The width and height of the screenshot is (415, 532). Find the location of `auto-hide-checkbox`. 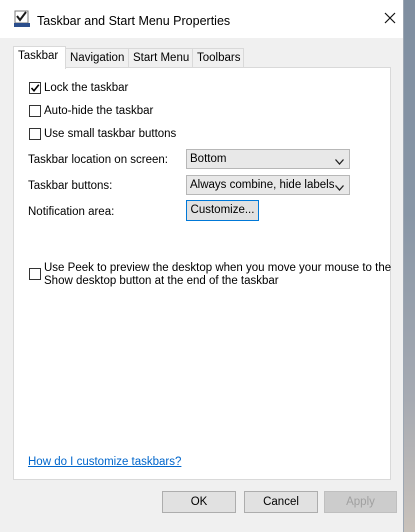

auto-hide-checkbox is located at coordinates (35, 111).